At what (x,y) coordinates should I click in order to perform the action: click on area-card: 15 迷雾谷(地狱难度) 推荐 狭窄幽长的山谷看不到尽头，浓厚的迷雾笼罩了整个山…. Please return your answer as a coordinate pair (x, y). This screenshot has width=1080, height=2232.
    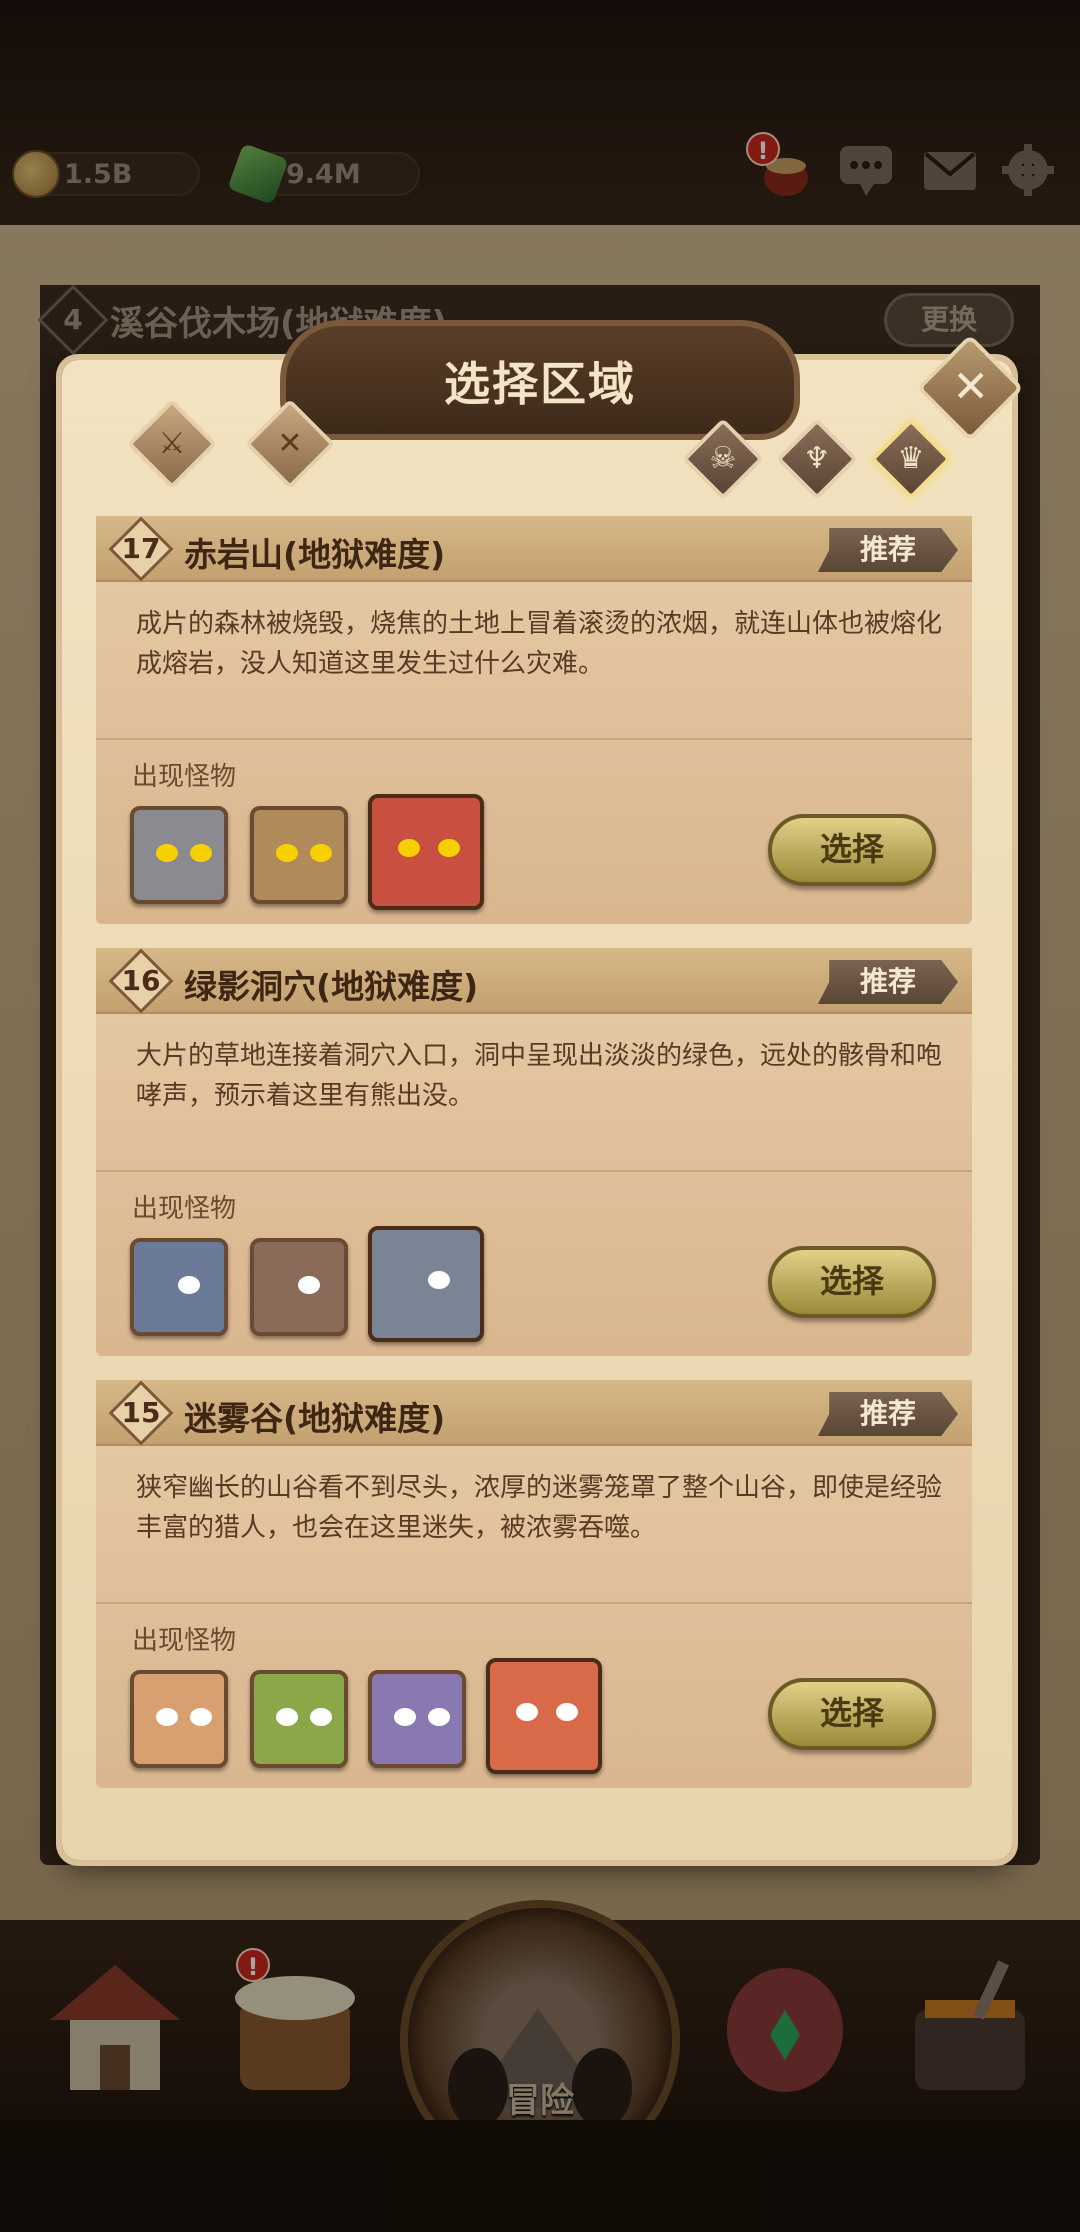
    Looking at the image, I should click on (534, 1584).